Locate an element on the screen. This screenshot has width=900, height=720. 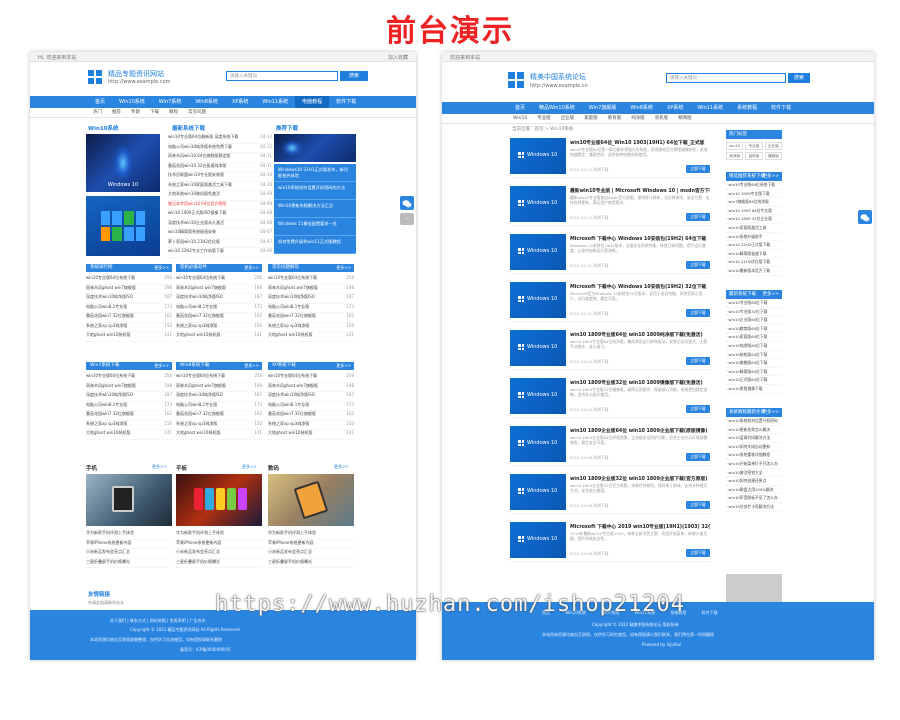
grid-section-title: XP系统下载 is located at coordinates (284, 365).